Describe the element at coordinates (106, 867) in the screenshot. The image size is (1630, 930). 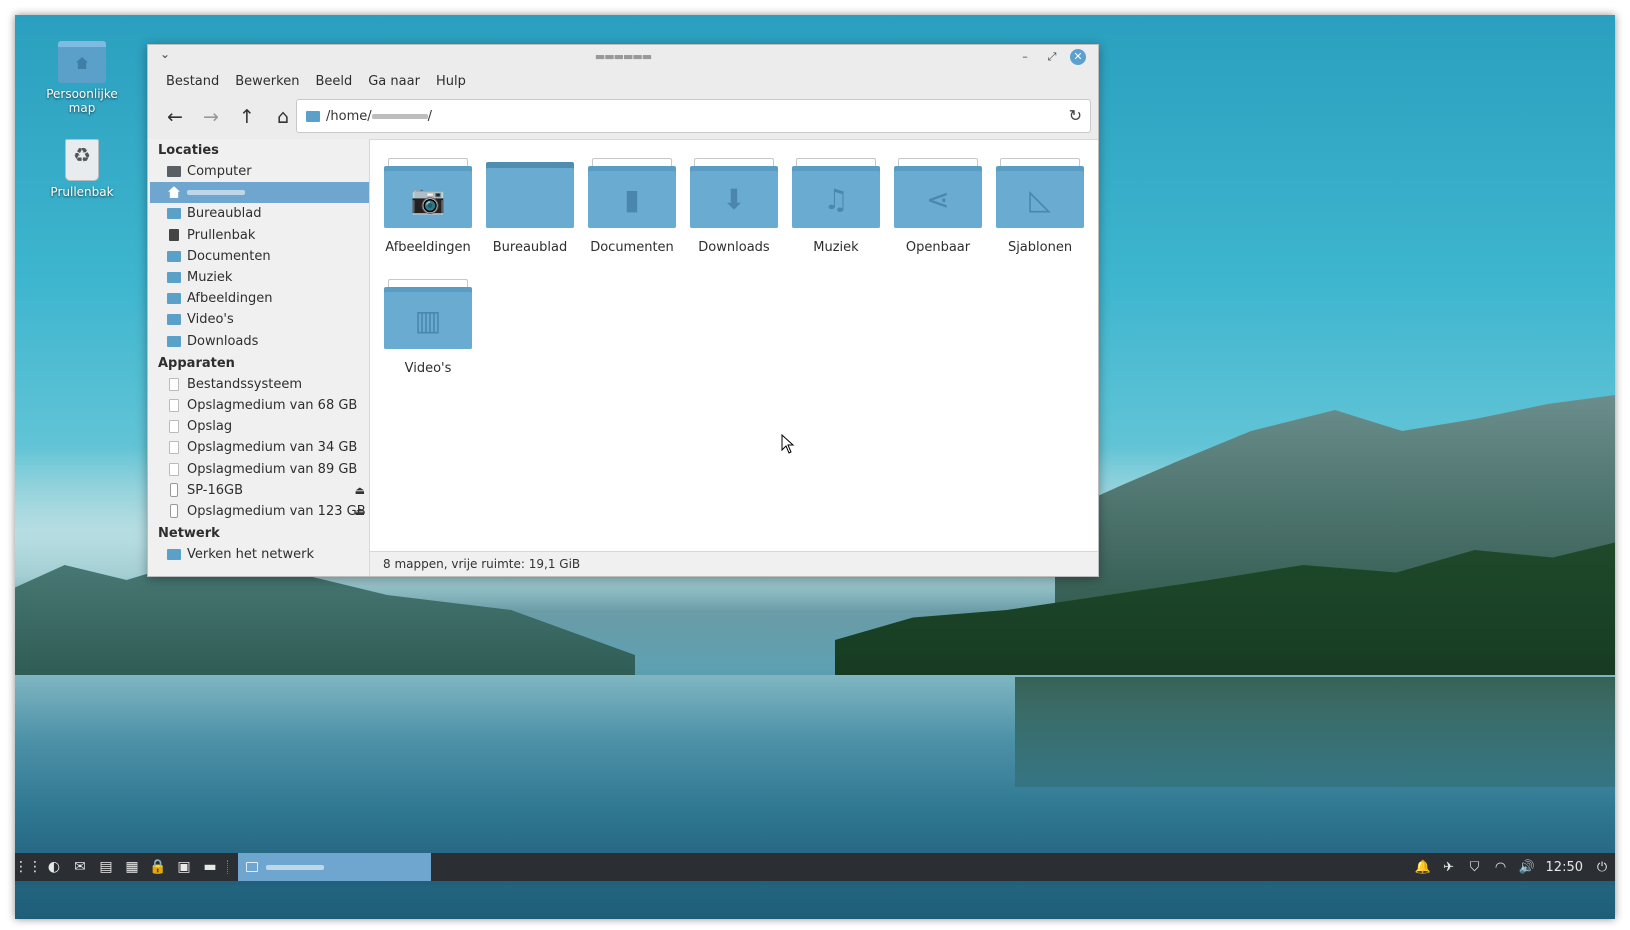
I see `editor-icon: ▤` at that location.